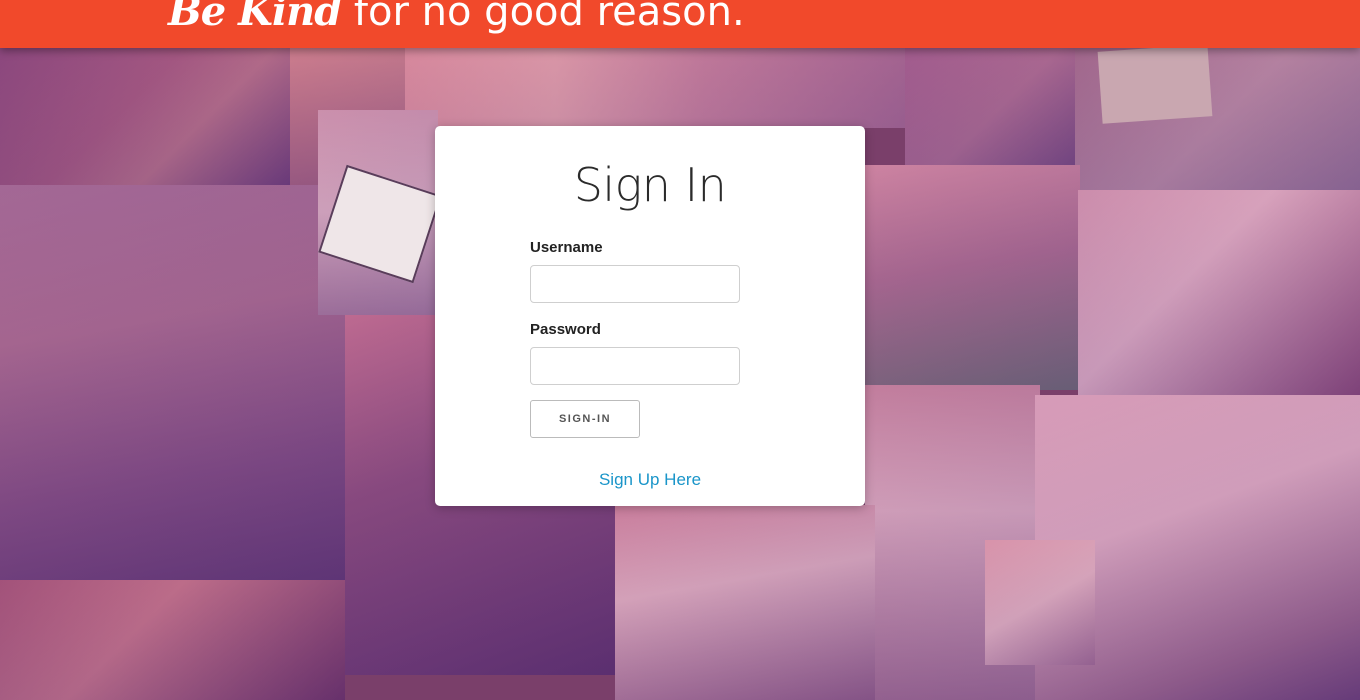  Describe the element at coordinates (1155, 84) in the screenshot. I see `cardboard-sign-image` at that location.